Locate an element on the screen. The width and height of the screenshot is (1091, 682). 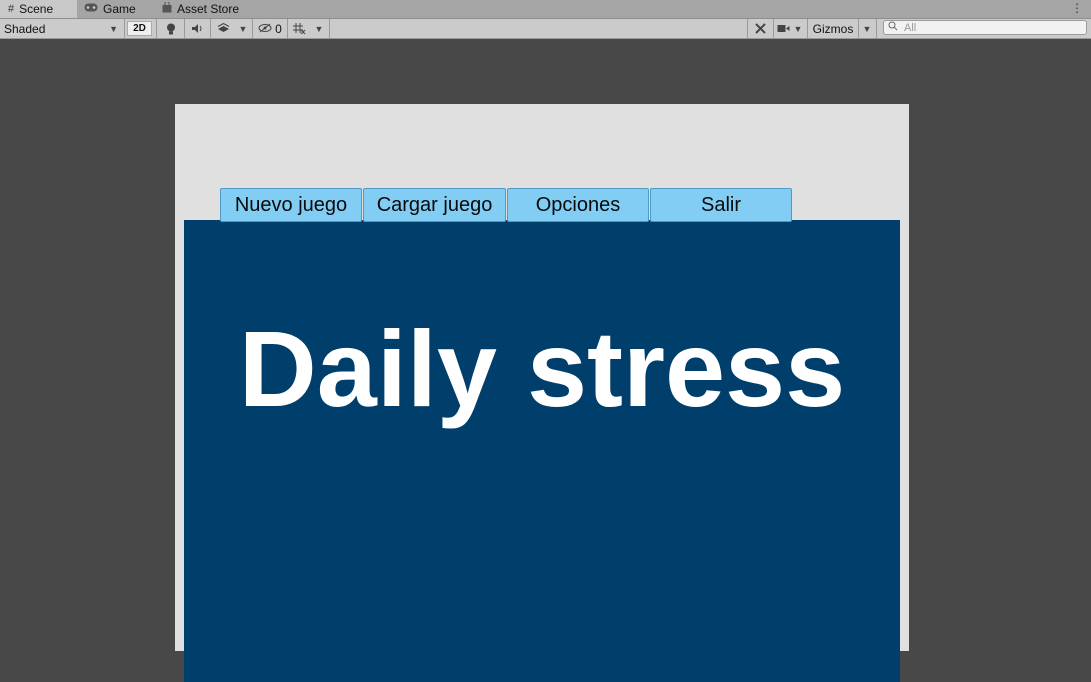
exit-button: Salir is located at coordinates (721, 205).